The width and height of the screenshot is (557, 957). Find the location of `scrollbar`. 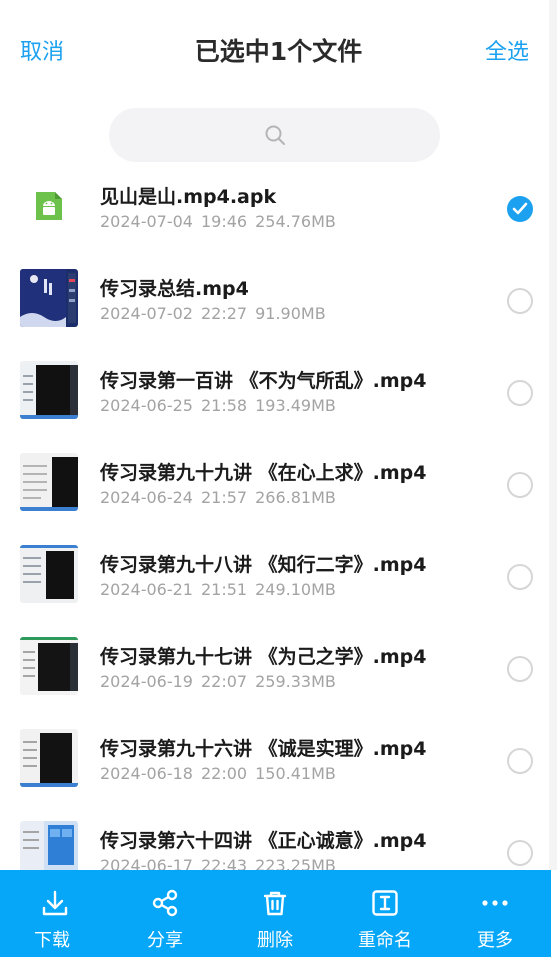

scrollbar is located at coordinates (553, 435).